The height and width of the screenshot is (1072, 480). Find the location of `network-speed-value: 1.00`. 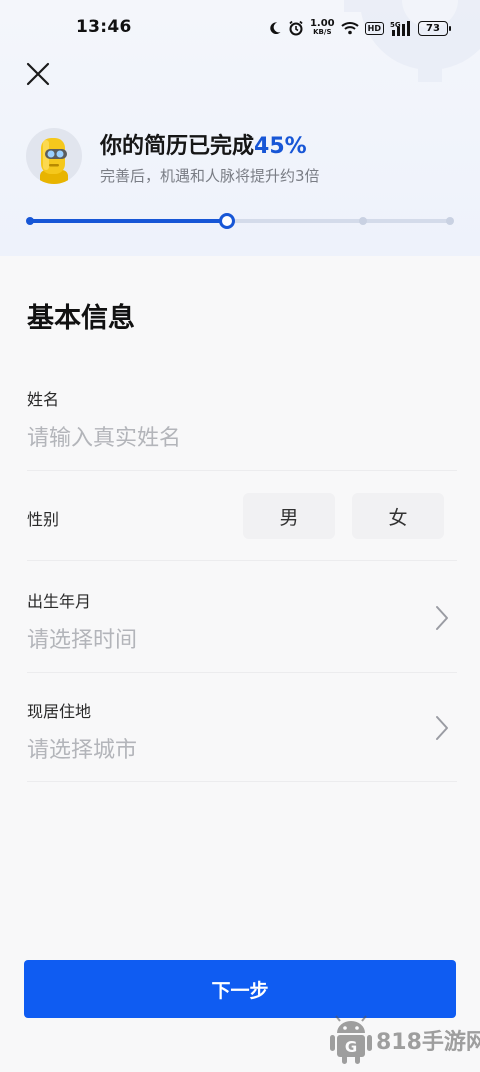

network-speed-value: 1.00 is located at coordinates (322, 23).